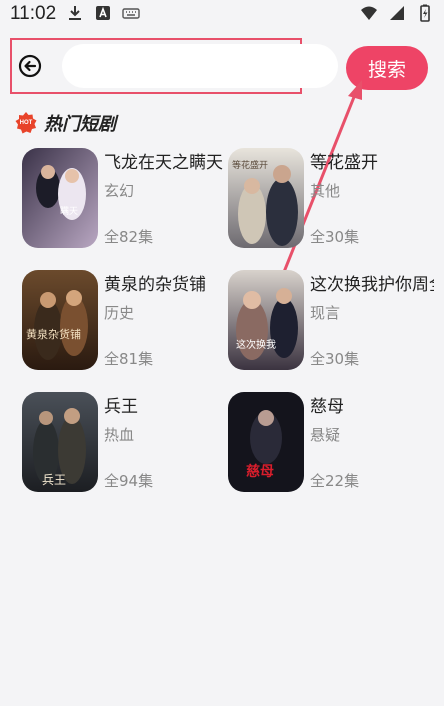  I want to click on drama-card: 等花盛开 等花盛开 其他 全30集, so click(331, 198).